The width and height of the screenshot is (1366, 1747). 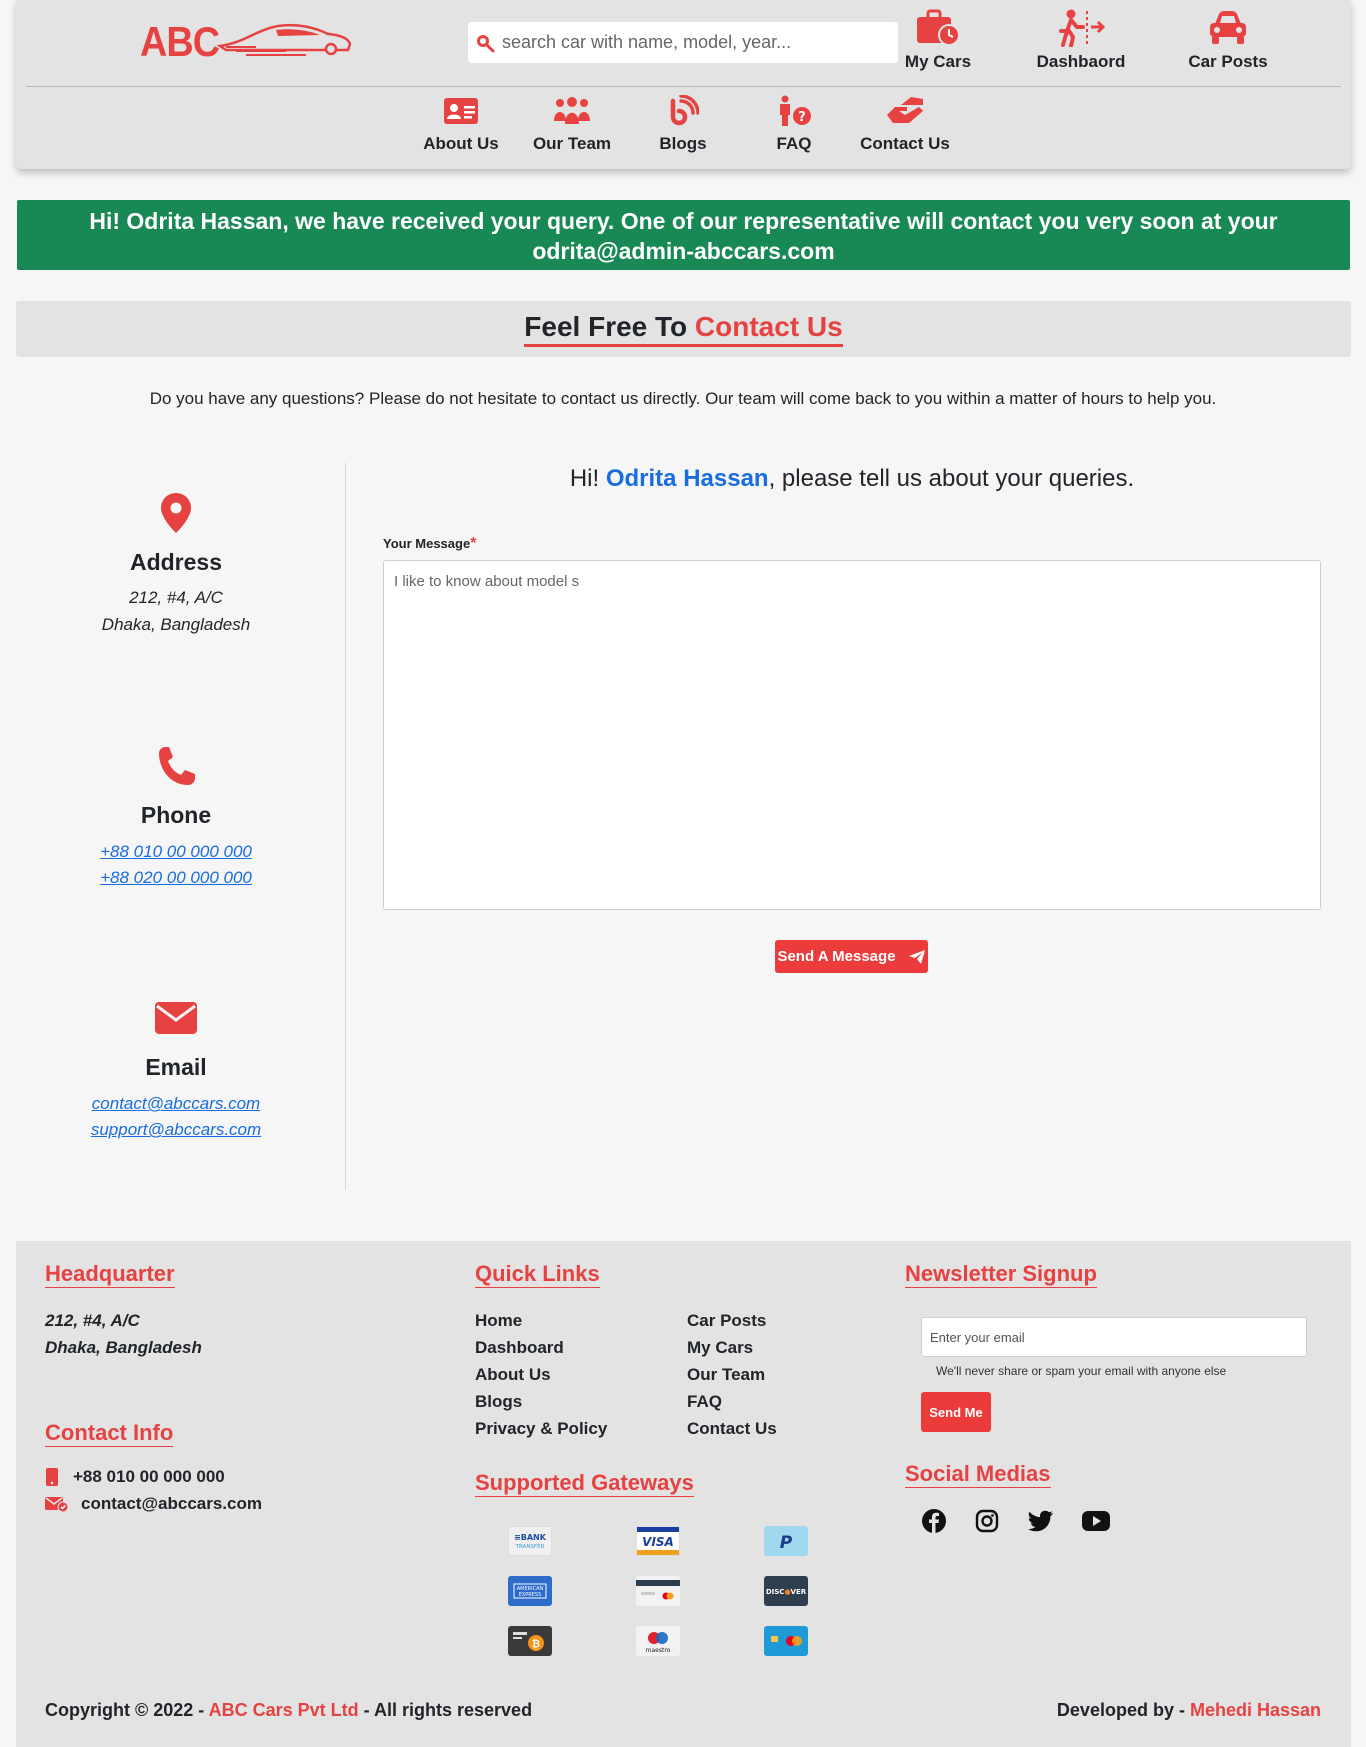 What do you see at coordinates (700, 42) in the screenshot?
I see `search-input` at bounding box center [700, 42].